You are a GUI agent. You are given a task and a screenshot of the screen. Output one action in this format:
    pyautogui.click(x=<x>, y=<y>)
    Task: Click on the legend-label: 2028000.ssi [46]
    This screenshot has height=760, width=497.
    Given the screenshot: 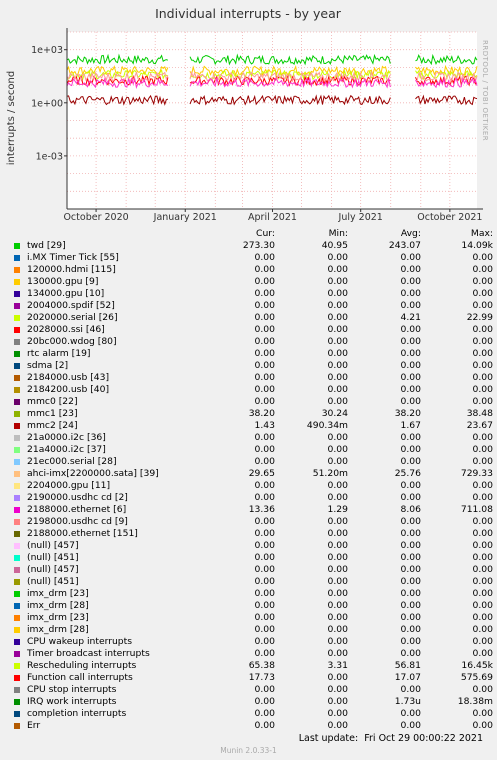 What is the action you would take?
    pyautogui.click(x=66, y=329)
    